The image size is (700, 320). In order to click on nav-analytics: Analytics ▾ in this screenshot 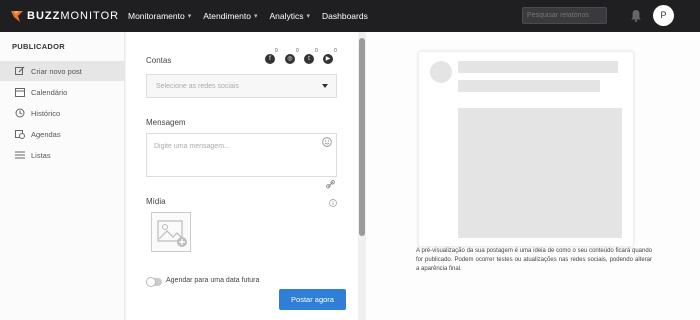, I will do `click(289, 16)`.